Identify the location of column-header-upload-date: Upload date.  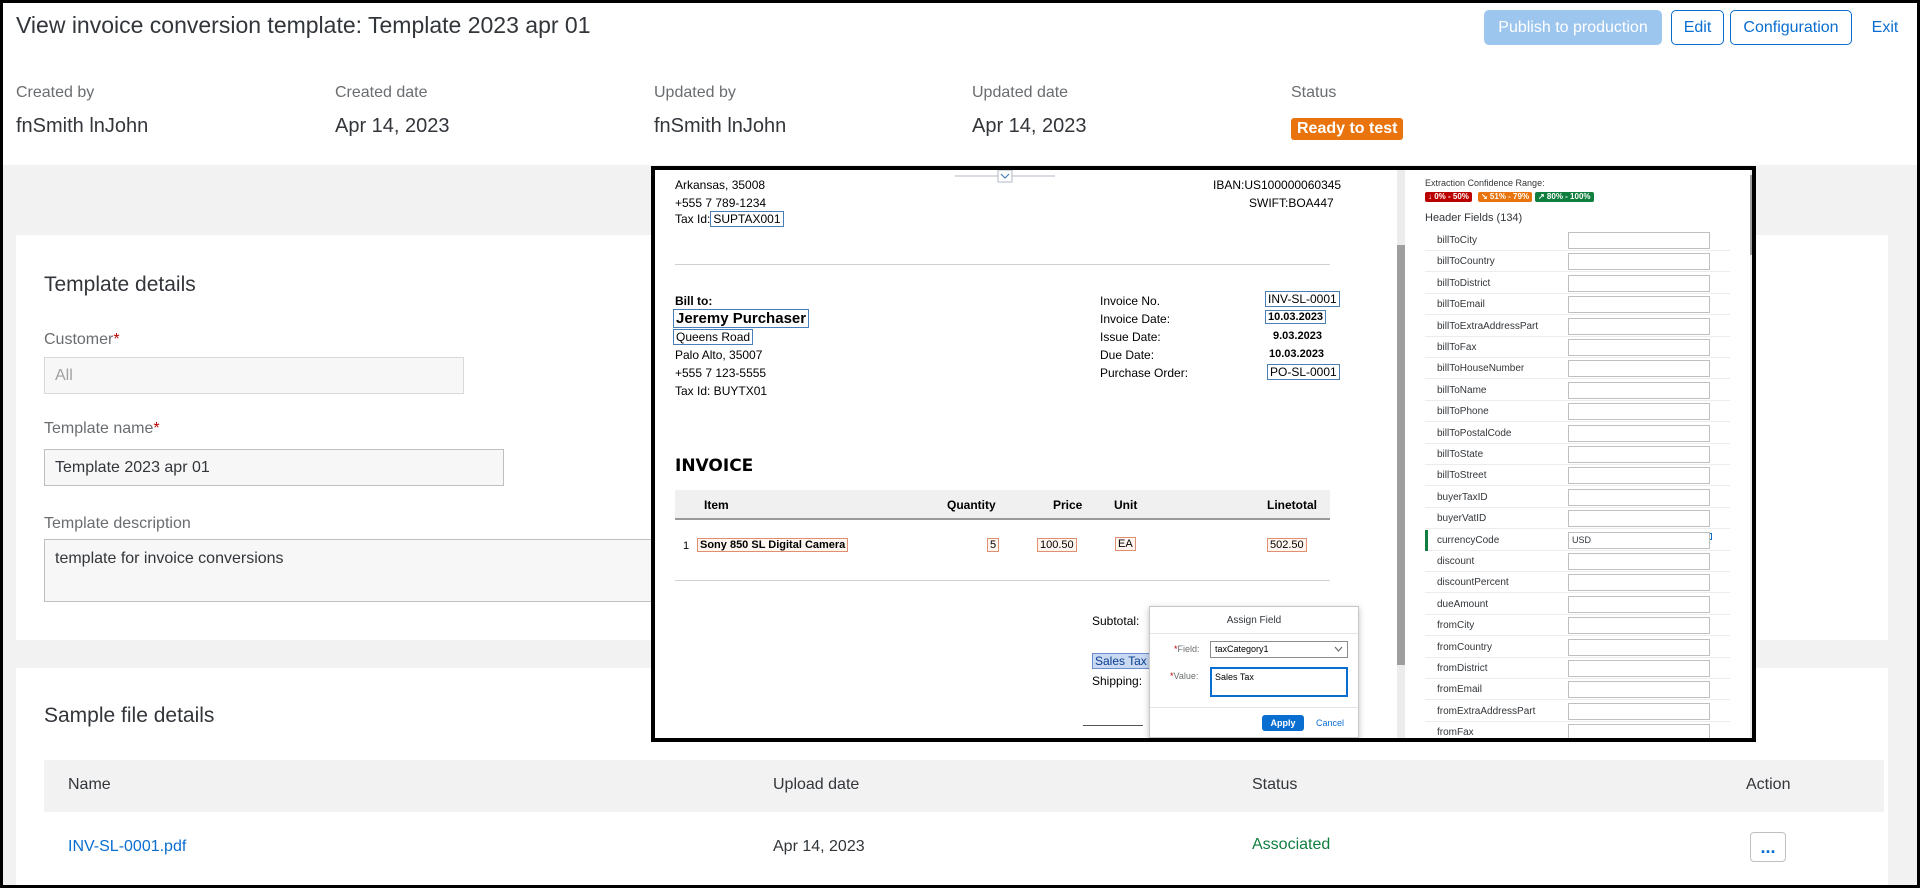
(816, 785).